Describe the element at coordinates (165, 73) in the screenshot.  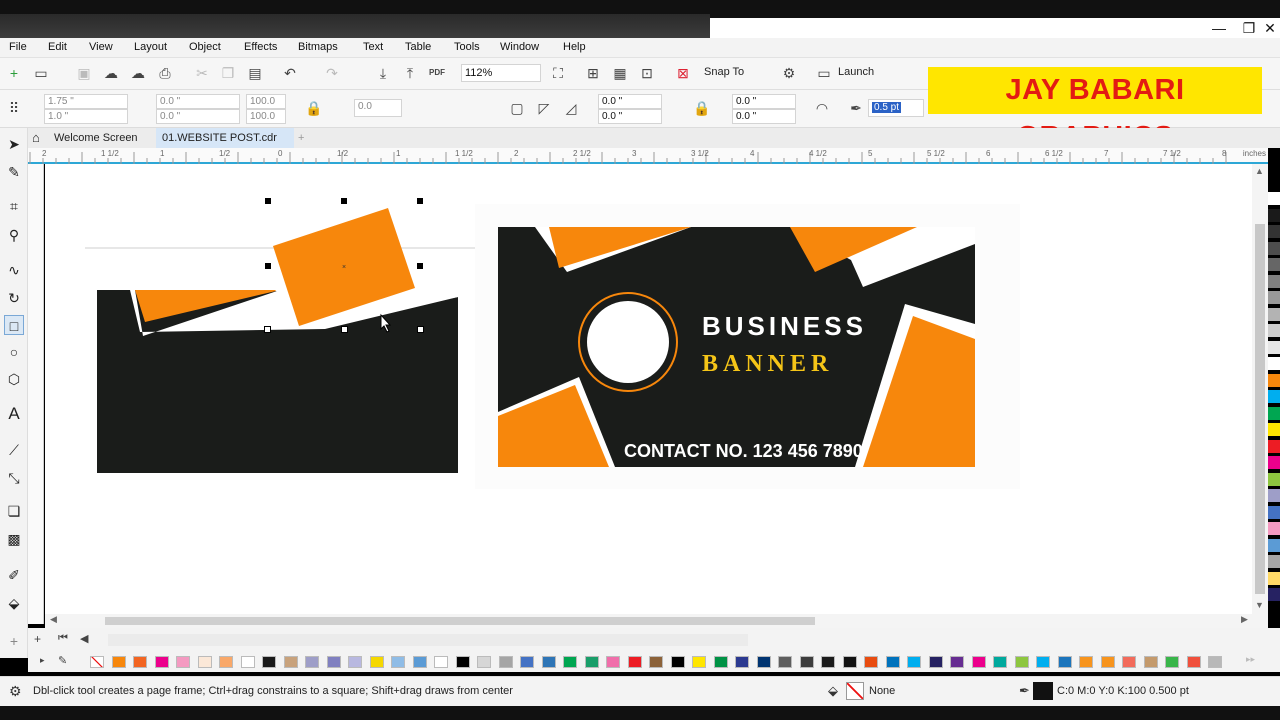
I see `print-icon: ⎙` at that location.